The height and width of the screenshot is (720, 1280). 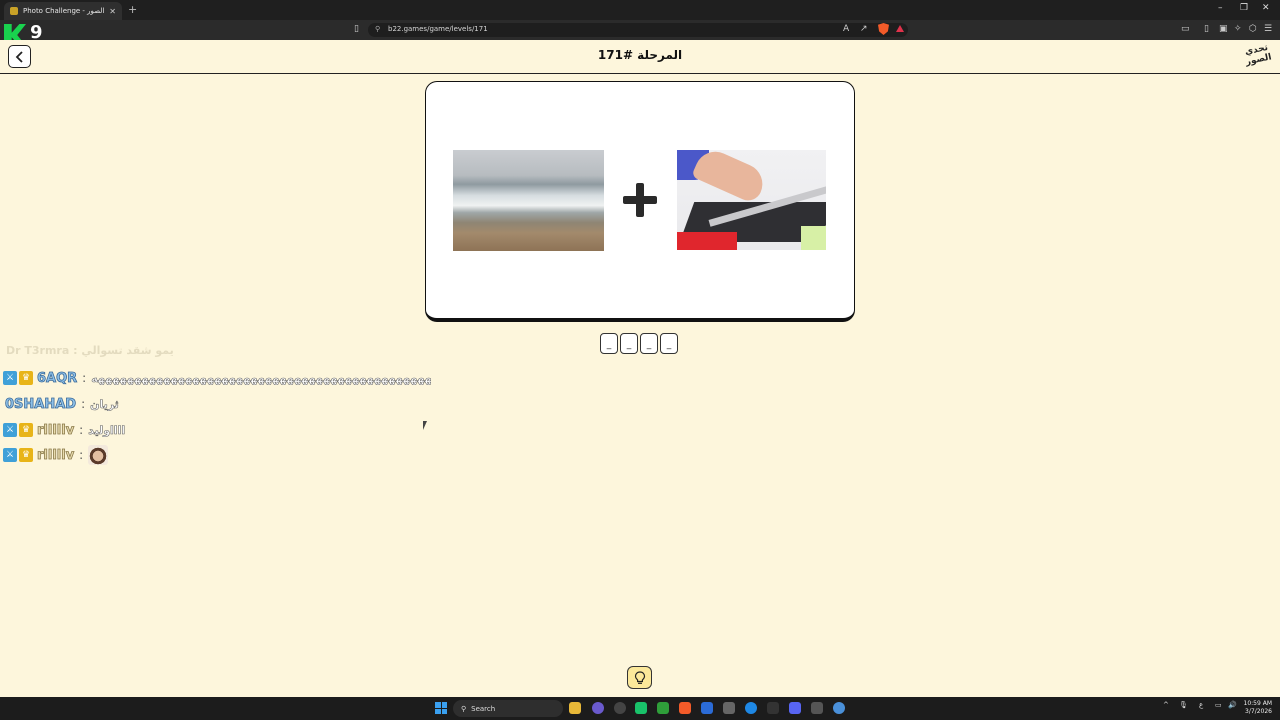 I want to click on search-icon: ⚲, so click(x=464, y=708).